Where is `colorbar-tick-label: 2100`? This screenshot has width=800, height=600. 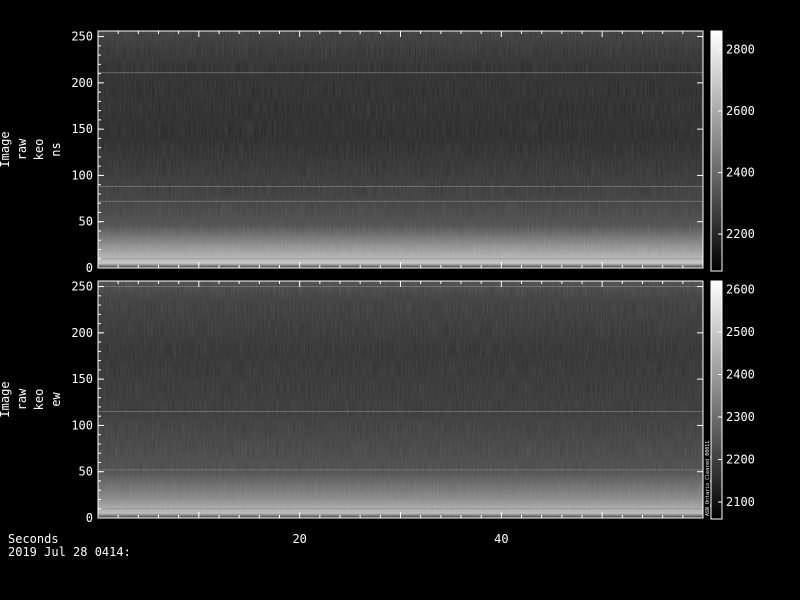 colorbar-tick-label: 2100 is located at coordinates (740, 502).